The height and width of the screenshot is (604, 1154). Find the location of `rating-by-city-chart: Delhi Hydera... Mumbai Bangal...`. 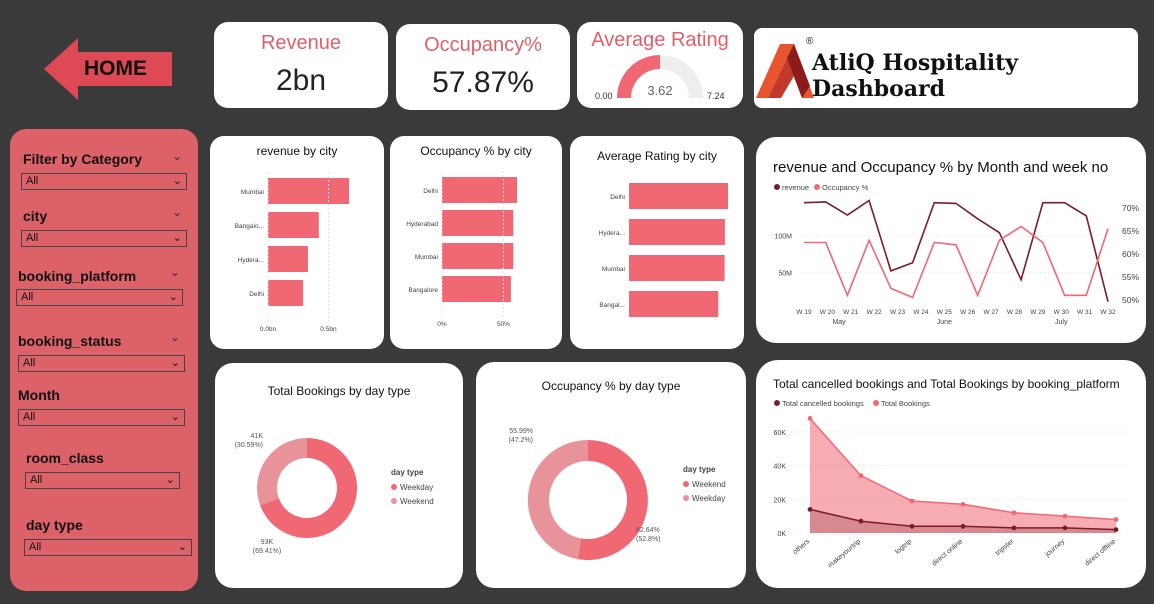

rating-by-city-chart: Delhi Hydera... Mumbai Bangal... is located at coordinates (663, 250).